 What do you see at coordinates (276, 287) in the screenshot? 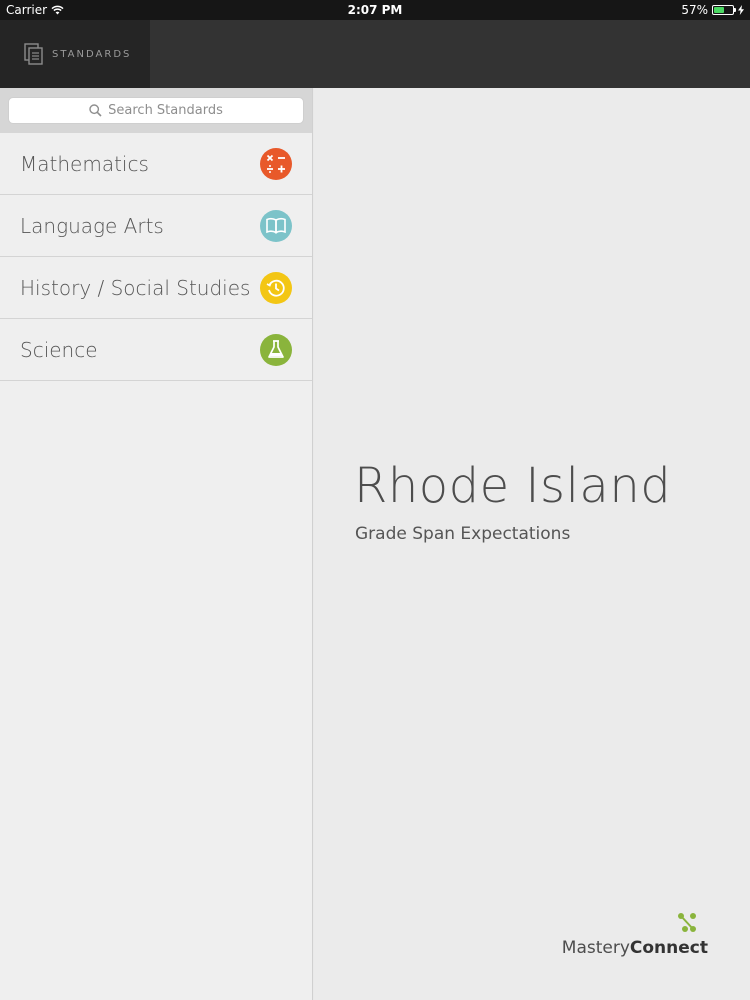
I see `history-clock-icon` at bounding box center [276, 287].